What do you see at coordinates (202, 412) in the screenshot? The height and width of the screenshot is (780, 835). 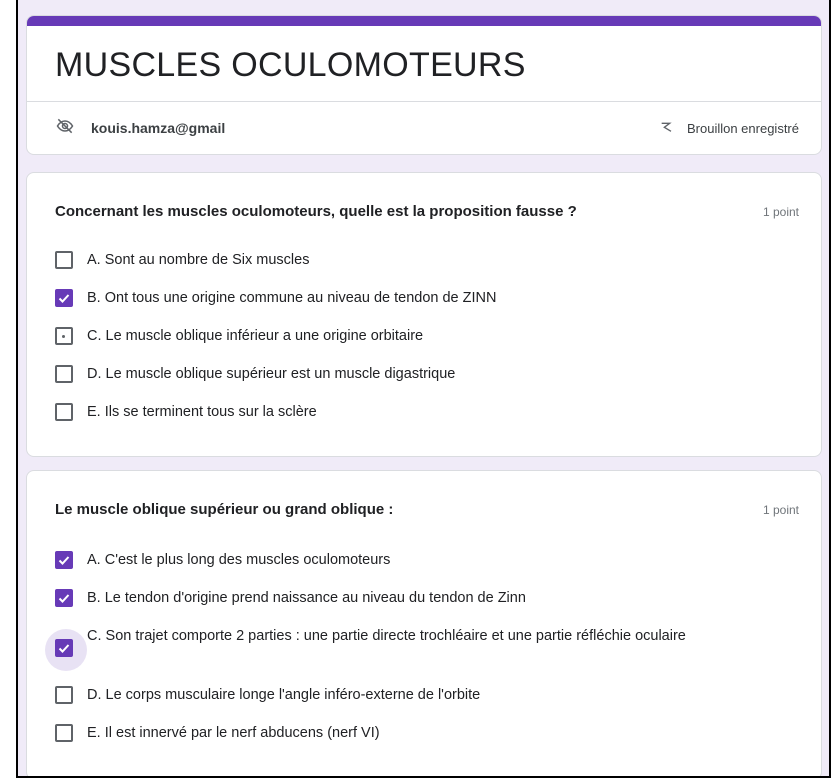 I see `option-label: E. Ils se terminent tous sur la sclère` at bounding box center [202, 412].